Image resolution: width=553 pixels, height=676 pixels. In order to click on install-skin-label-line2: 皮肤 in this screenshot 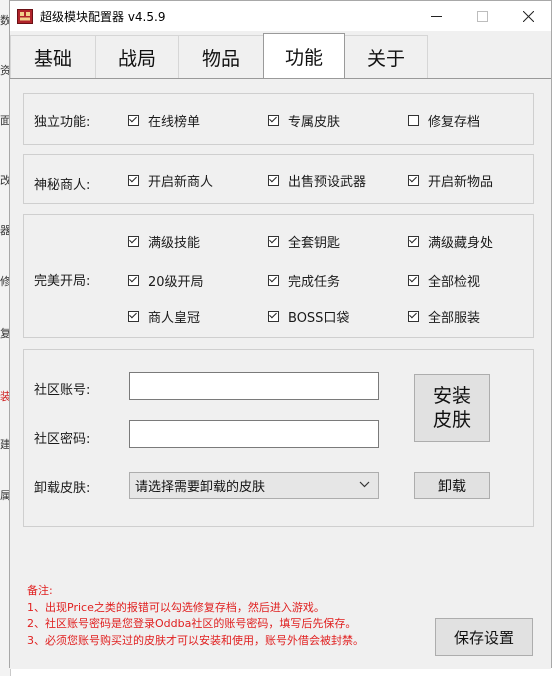, I will do `click(451, 420)`.